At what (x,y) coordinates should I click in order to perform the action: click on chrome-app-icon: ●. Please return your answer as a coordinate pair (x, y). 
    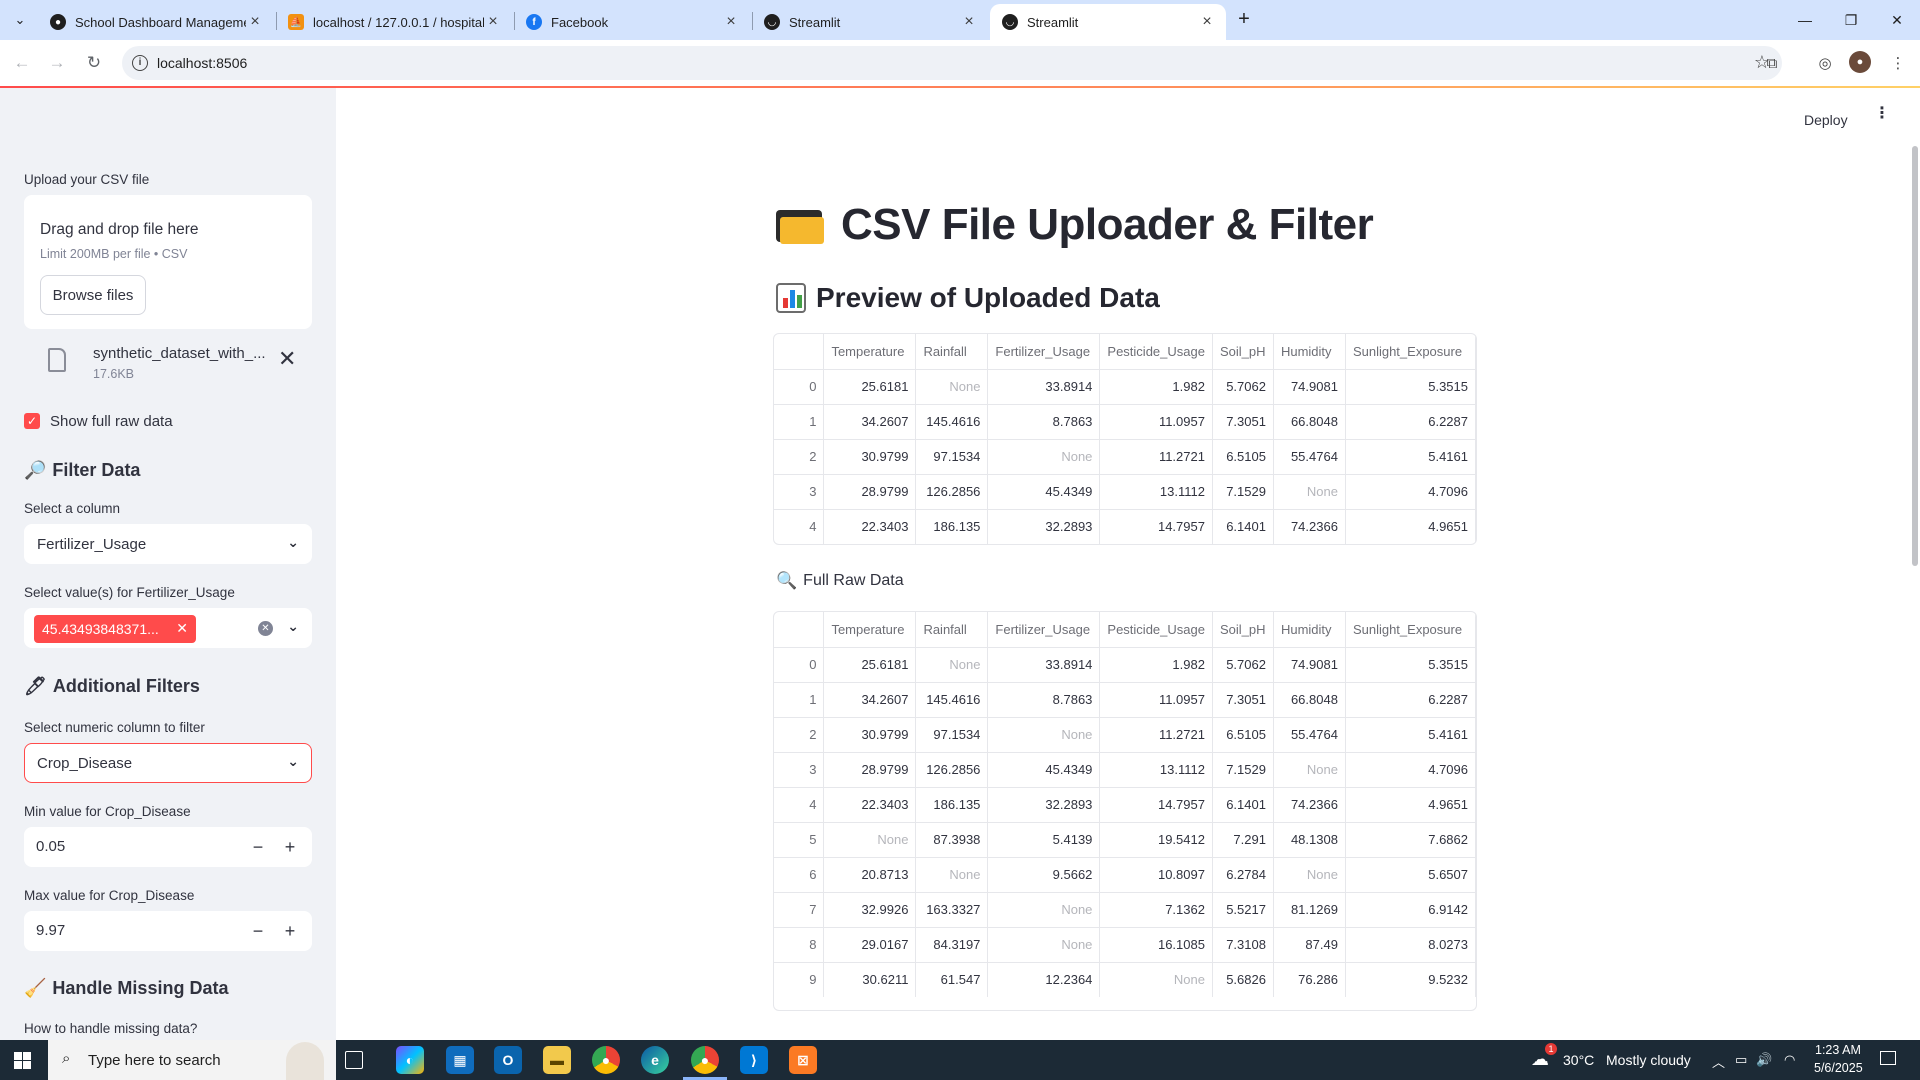
    Looking at the image, I should click on (606, 1060).